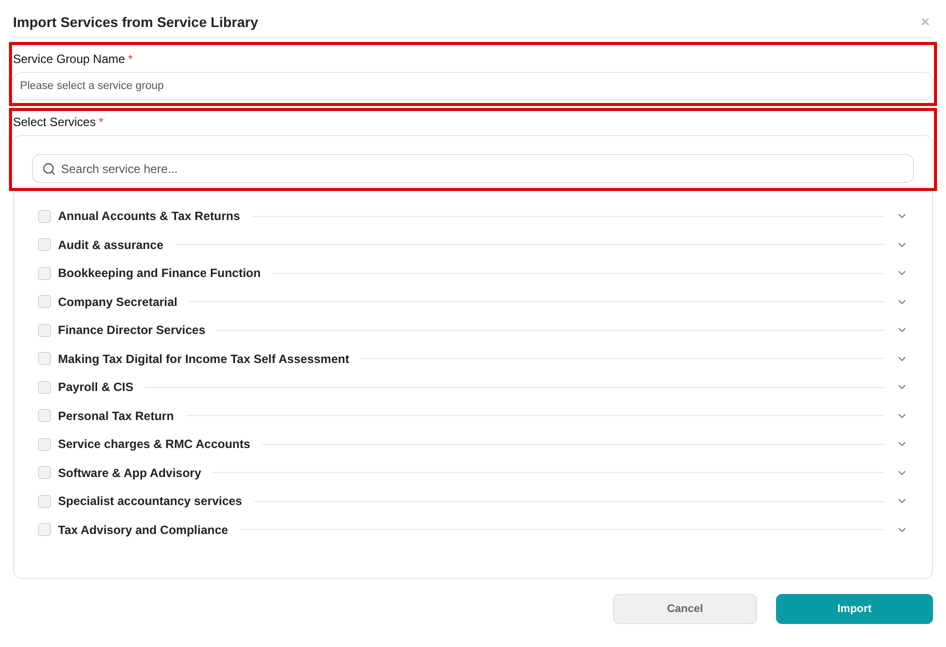  I want to click on service-name: Software & App Advisory, so click(130, 473).